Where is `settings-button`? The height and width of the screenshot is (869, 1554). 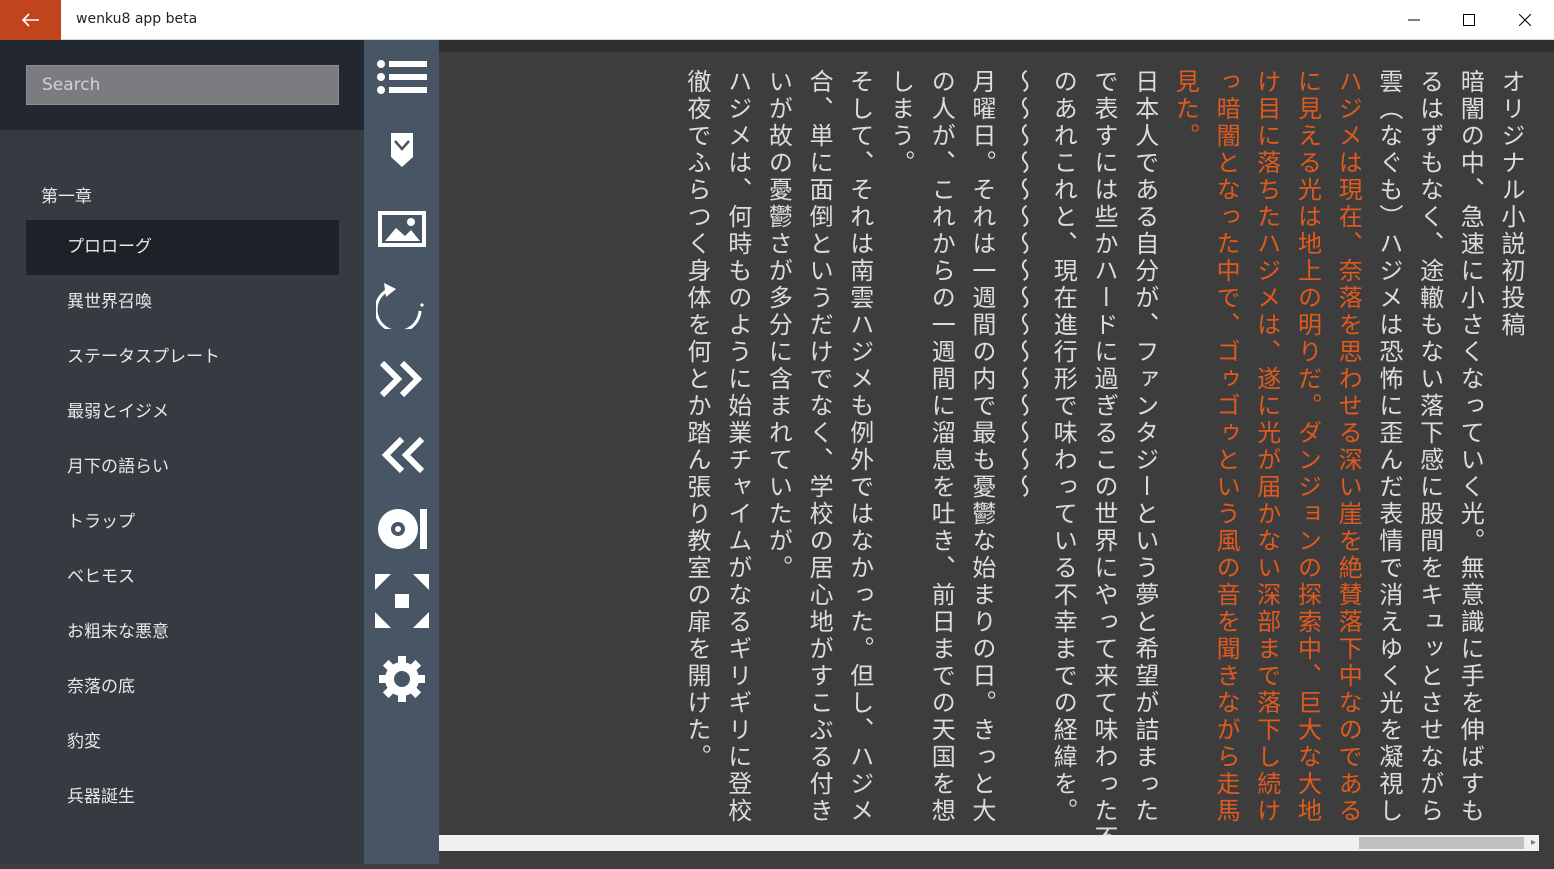
settings-button is located at coordinates (401, 679).